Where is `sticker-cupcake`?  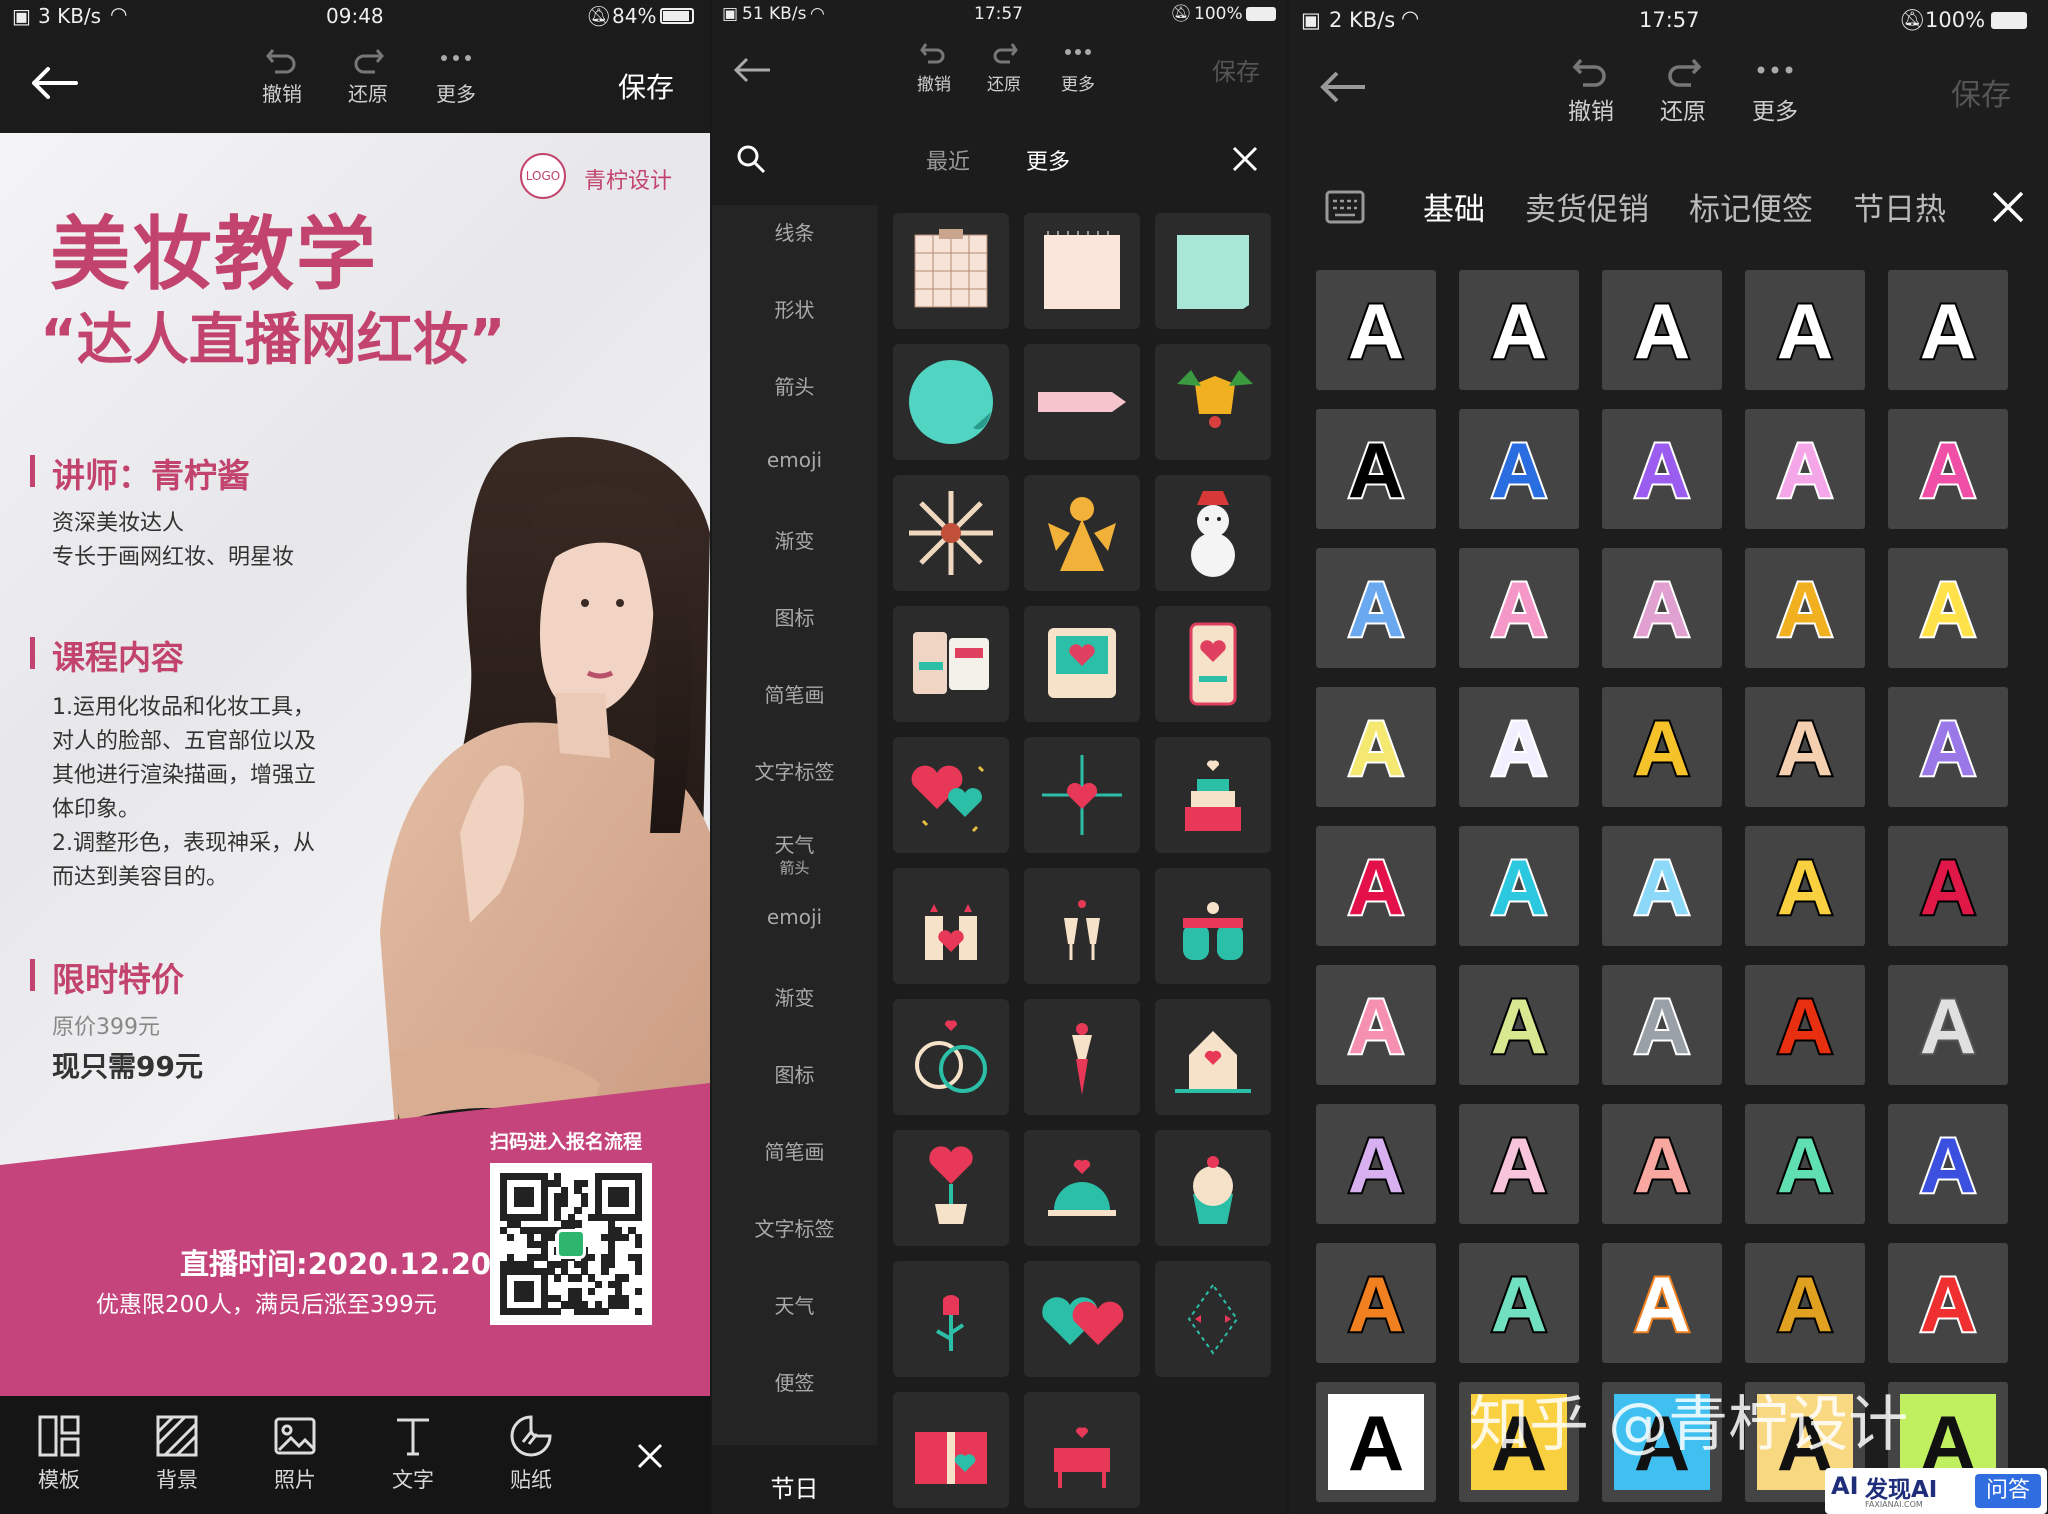
sticker-cupcake is located at coordinates (1213, 1188).